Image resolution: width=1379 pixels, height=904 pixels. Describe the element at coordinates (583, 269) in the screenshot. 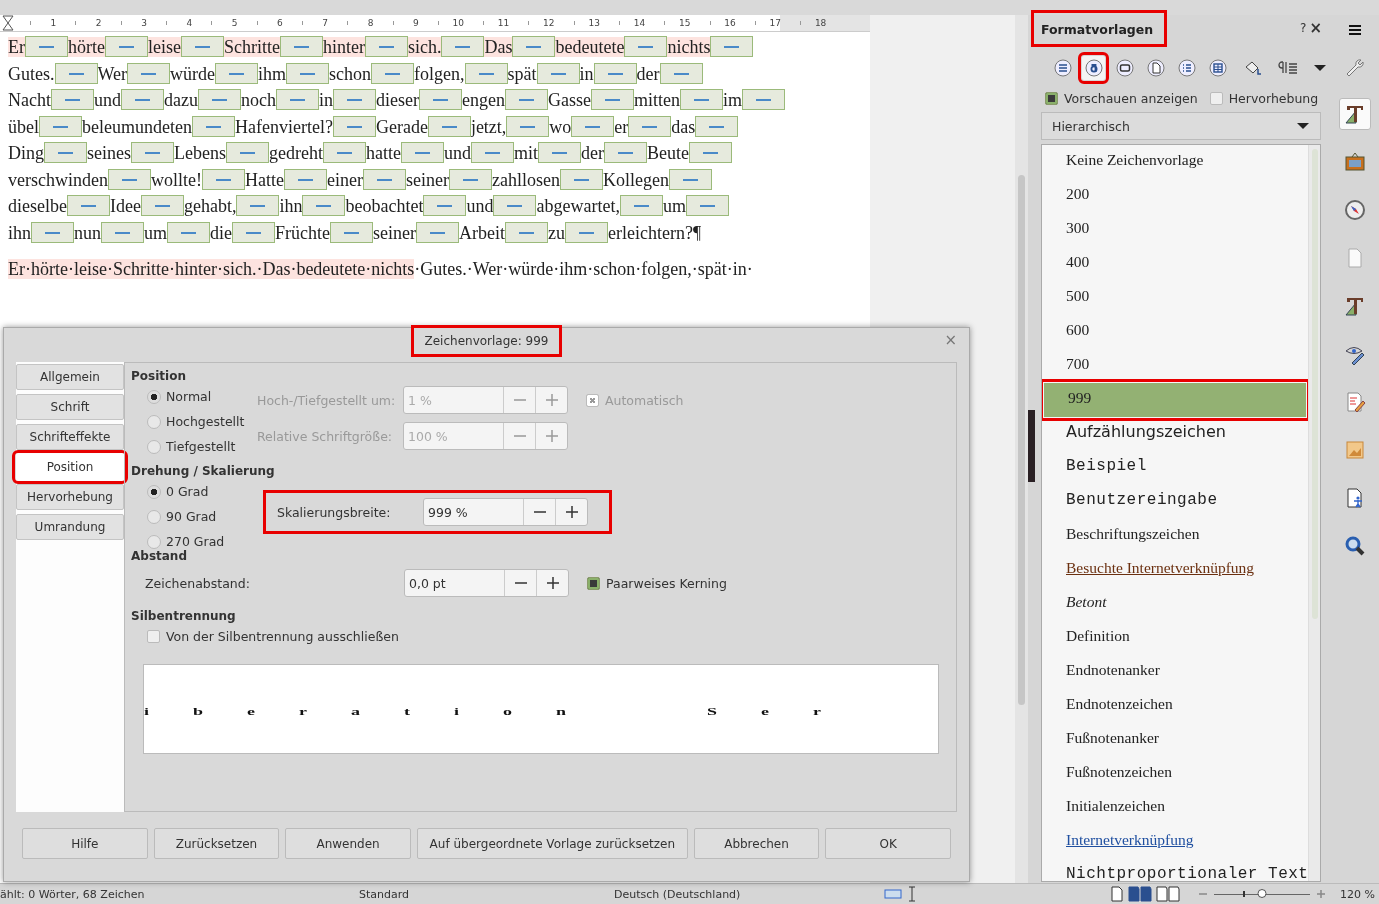

I see `document-text: ·Gutes.·Wer·würde·ihm·schon·folgen,·spät·in·` at that location.